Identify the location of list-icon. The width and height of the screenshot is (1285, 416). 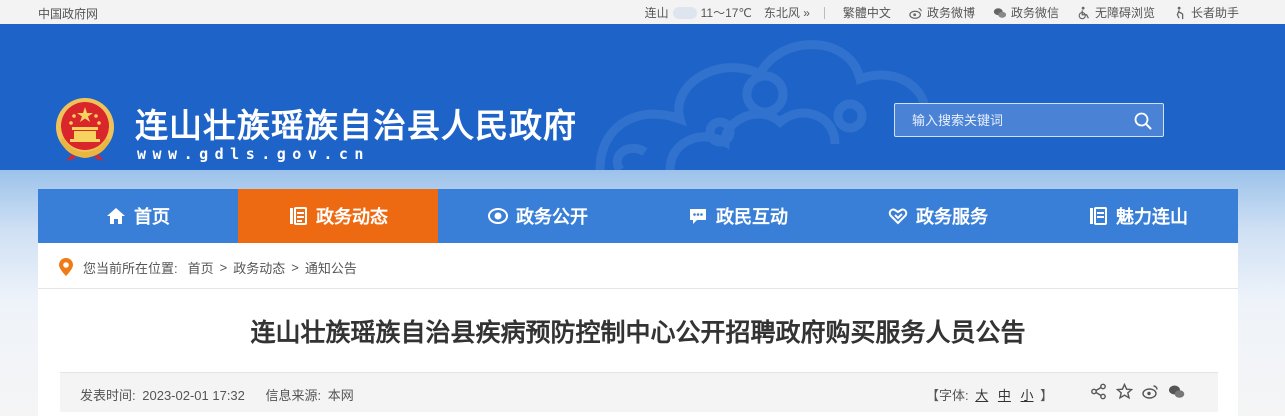
(298, 216).